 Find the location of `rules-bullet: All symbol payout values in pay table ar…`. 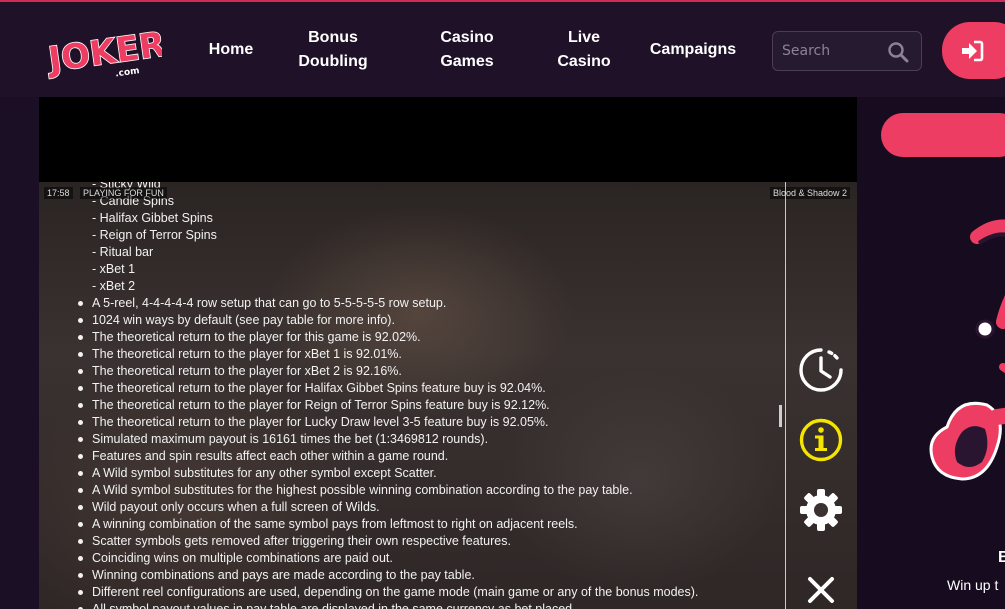

rules-bullet: All symbol payout values in pay table ar… is located at coordinates (428, 605).